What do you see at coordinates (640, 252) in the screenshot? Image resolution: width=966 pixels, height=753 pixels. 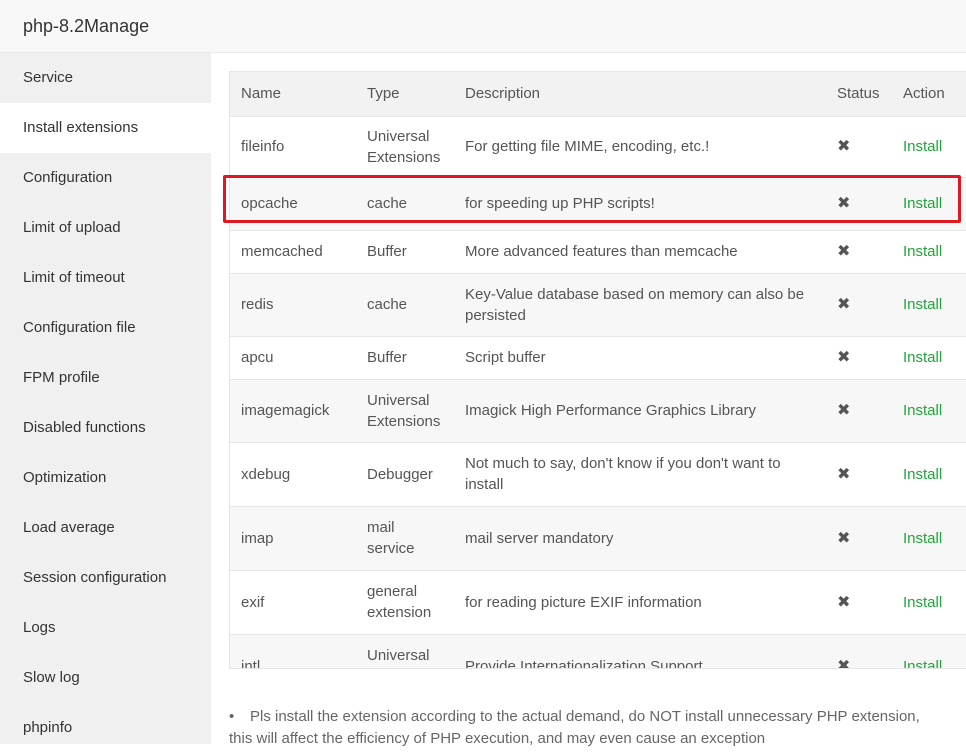 I see `cell-description: More advanced features than memcache` at bounding box center [640, 252].